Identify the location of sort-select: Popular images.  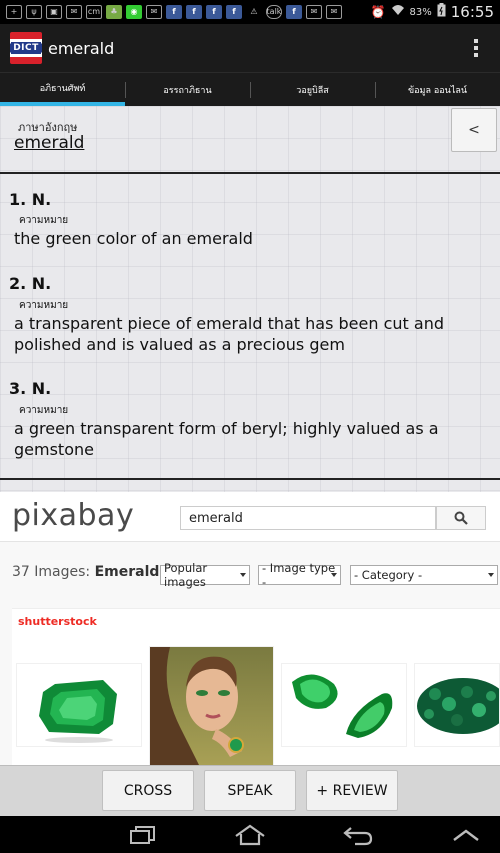
(205, 575).